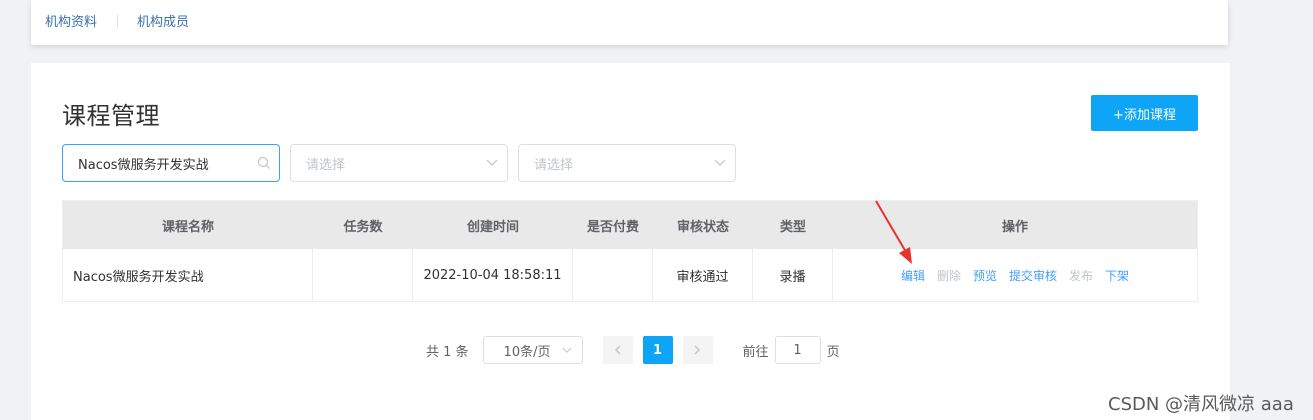 This screenshot has height=420, width=1313. Describe the element at coordinates (629, 22) in the screenshot. I see `org-tabs-card: 机构资料 机构成员` at that location.